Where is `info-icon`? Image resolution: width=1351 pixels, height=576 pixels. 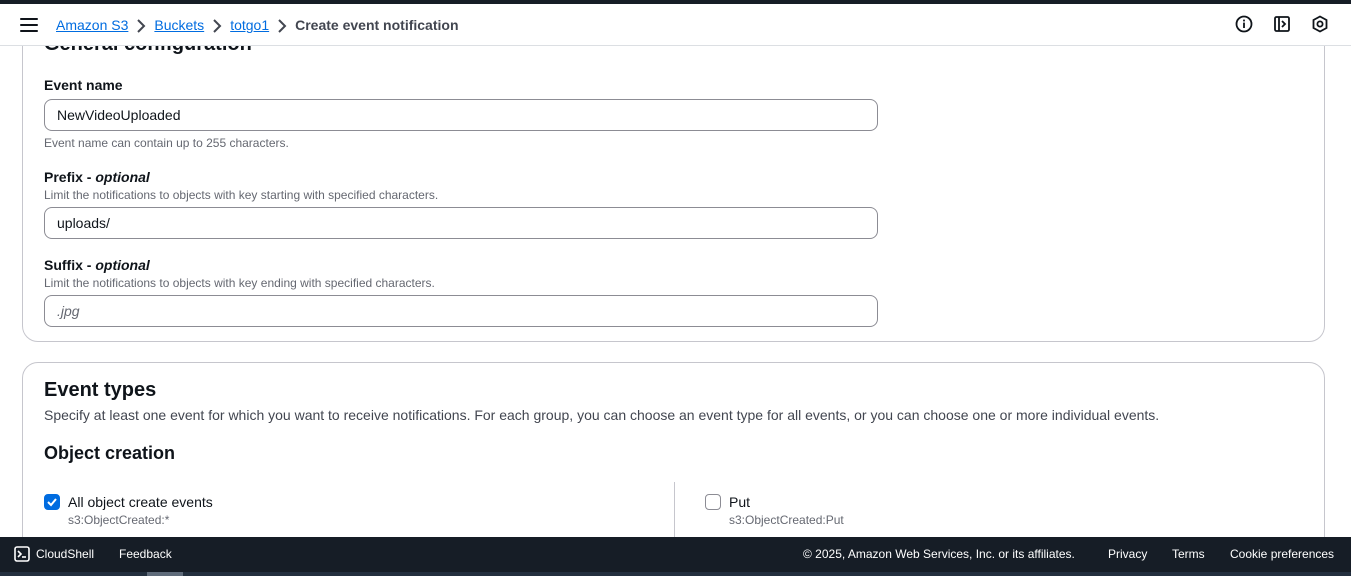
info-icon is located at coordinates (1244, 24).